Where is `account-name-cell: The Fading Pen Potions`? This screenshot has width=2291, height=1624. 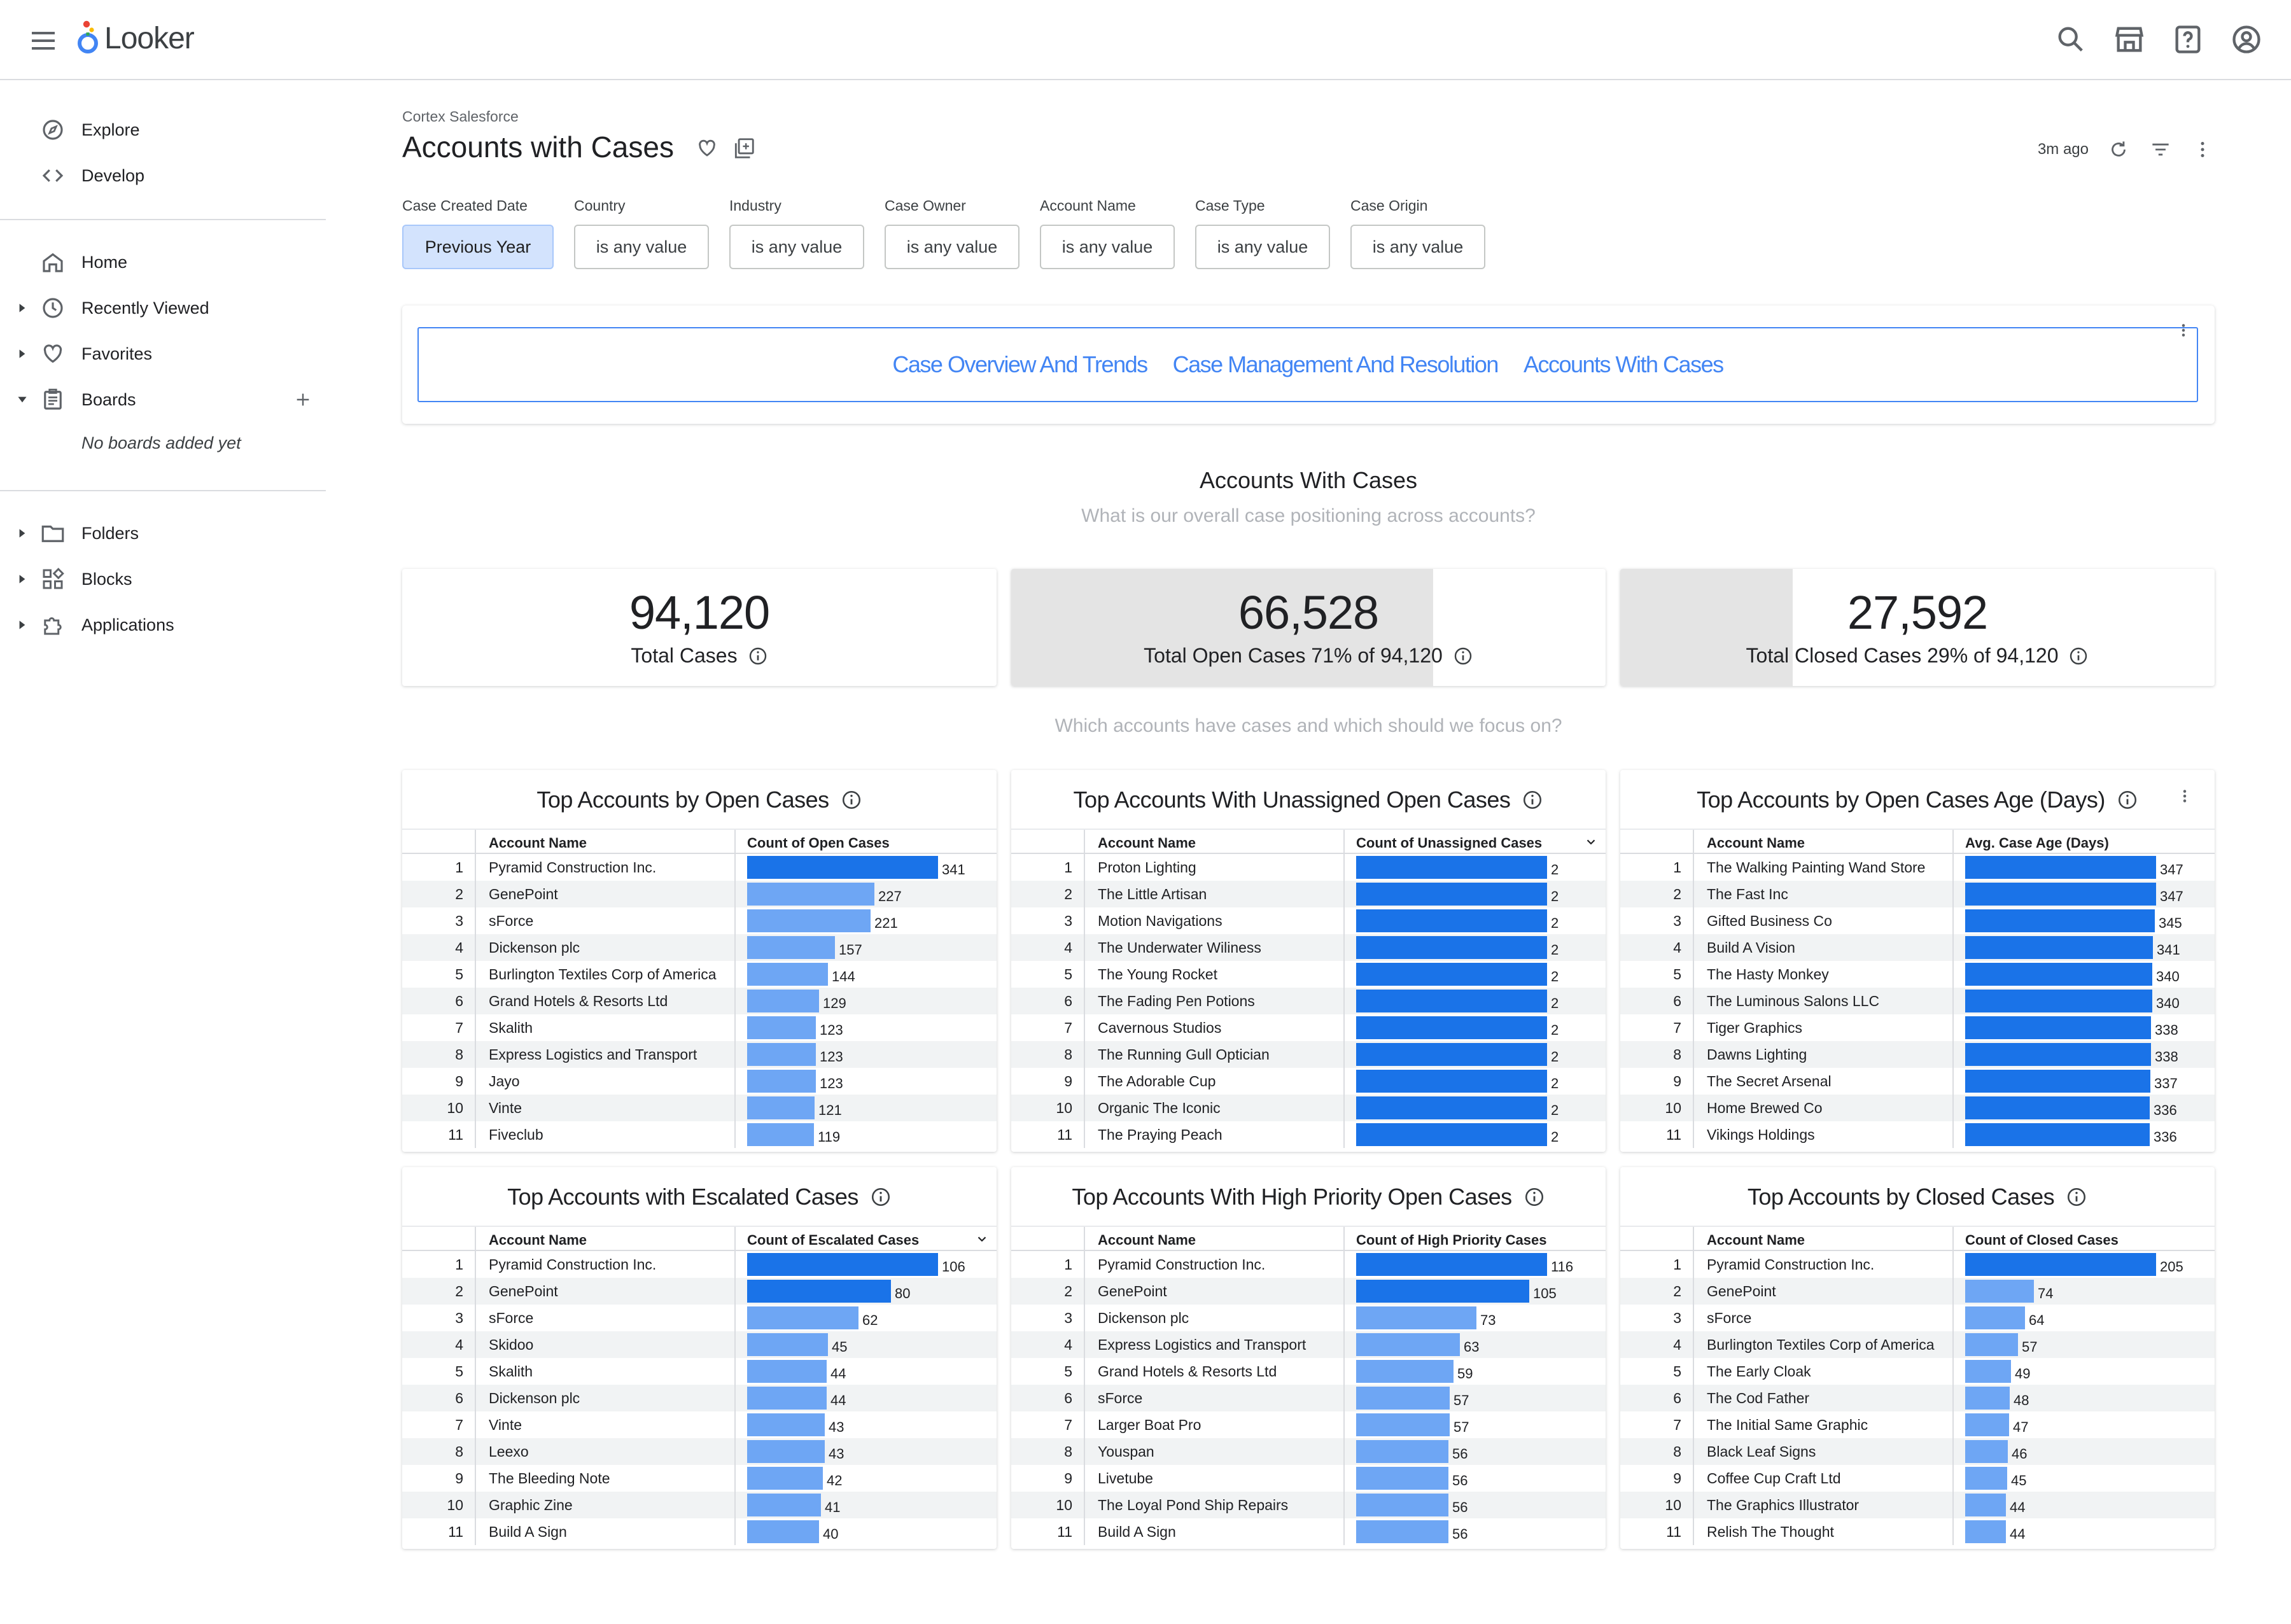
account-name-cell: The Fading Pen Potions is located at coordinates (1215, 1001).